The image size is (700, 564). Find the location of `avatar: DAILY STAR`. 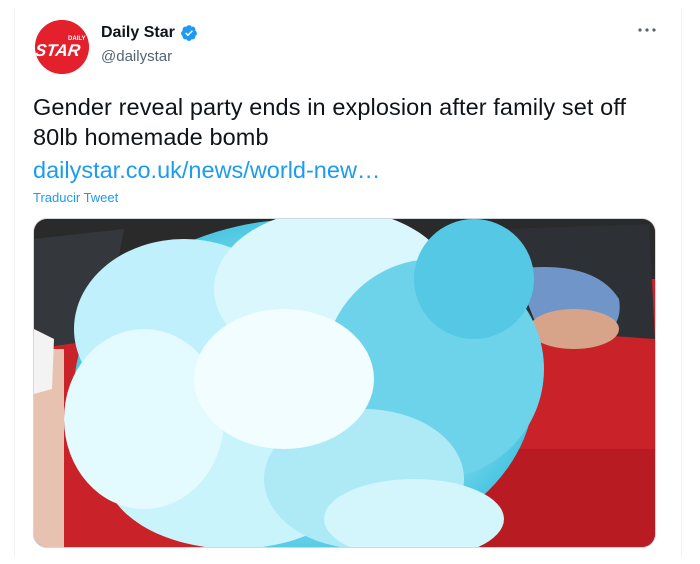

avatar: DAILY STAR is located at coordinates (62, 47).